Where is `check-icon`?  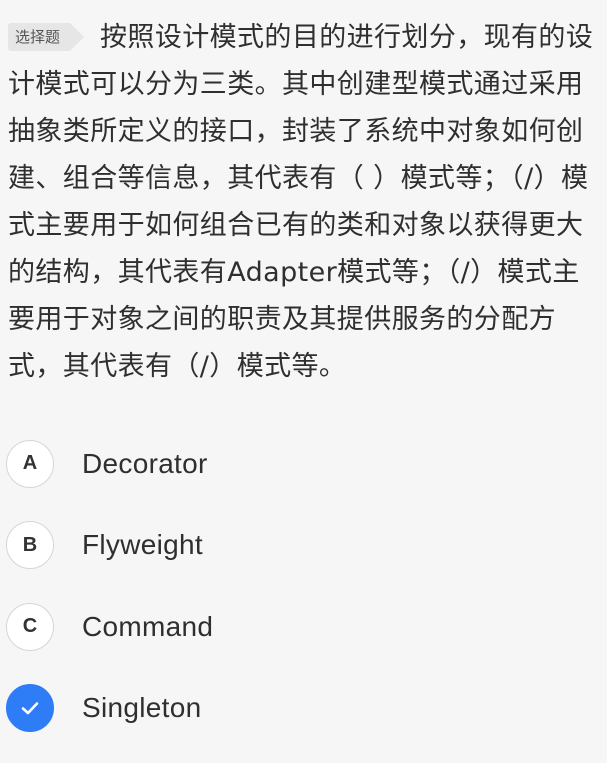 check-icon is located at coordinates (30, 708).